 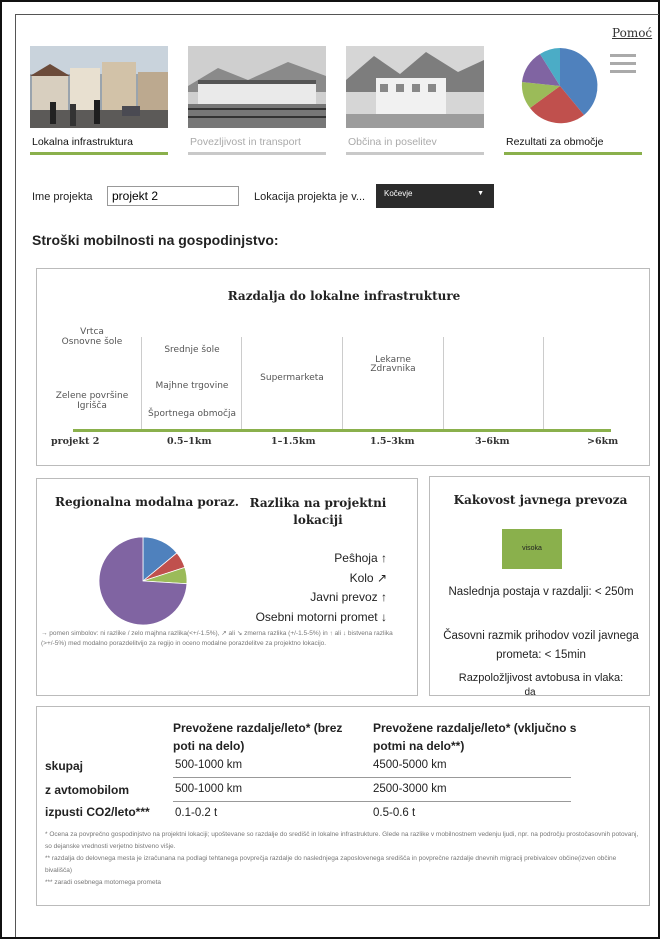 I want to click on tab-label: Lokalna infrastruktura, so click(x=82, y=142).